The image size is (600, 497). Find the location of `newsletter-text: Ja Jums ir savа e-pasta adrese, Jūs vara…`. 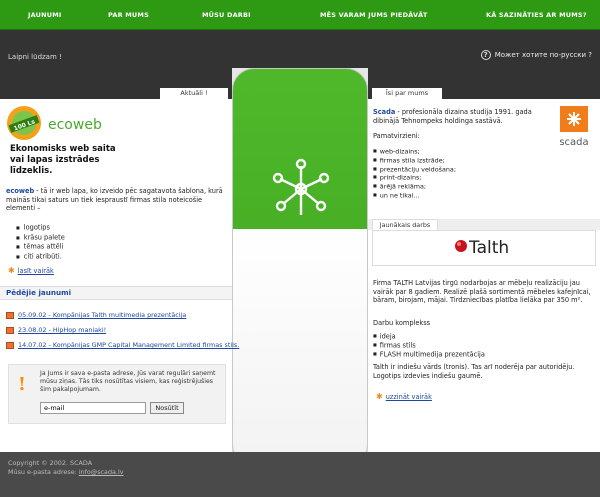

newsletter-text: Ja Jums ir savа e-pasta adrese, Jūs vara… is located at coordinates (128, 381).